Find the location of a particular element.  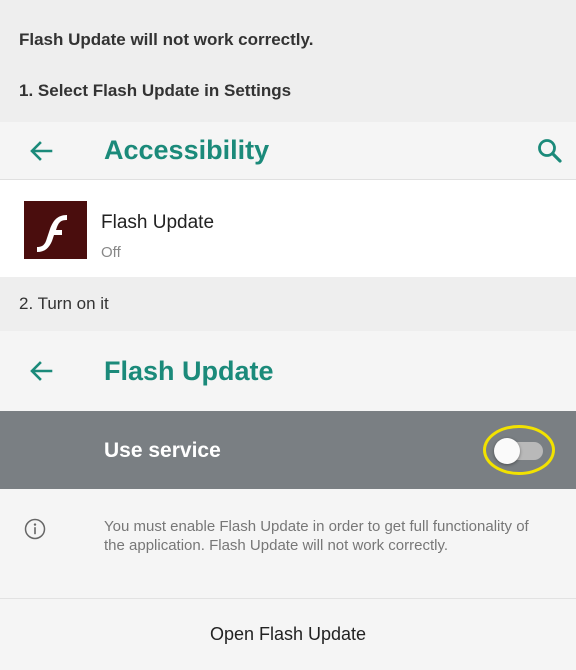

info-icon is located at coordinates (35, 529).